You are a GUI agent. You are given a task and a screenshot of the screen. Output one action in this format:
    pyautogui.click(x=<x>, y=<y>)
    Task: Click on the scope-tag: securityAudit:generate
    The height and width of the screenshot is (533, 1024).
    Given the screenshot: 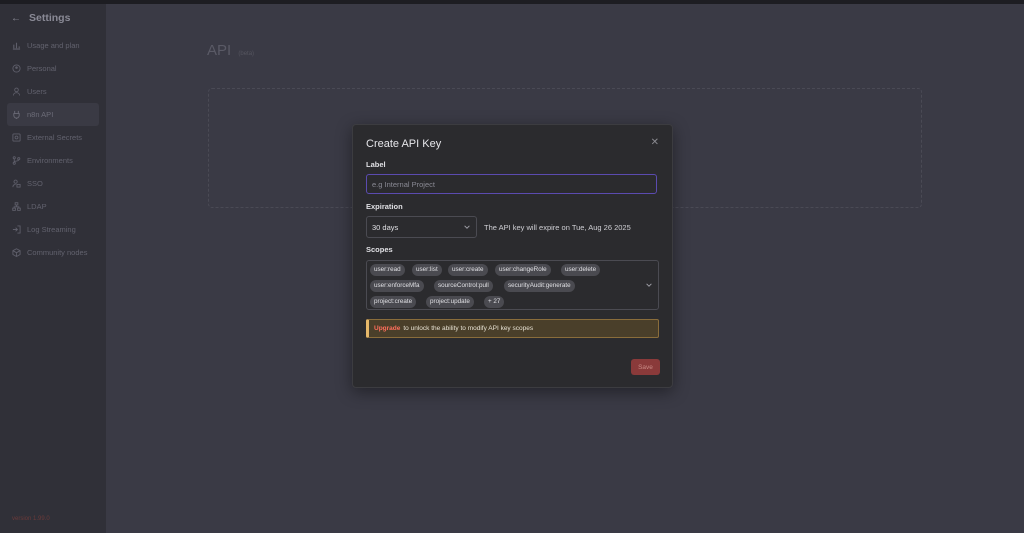 What is the action you would take?
    pyautogui.click(x=539, y=286)
    